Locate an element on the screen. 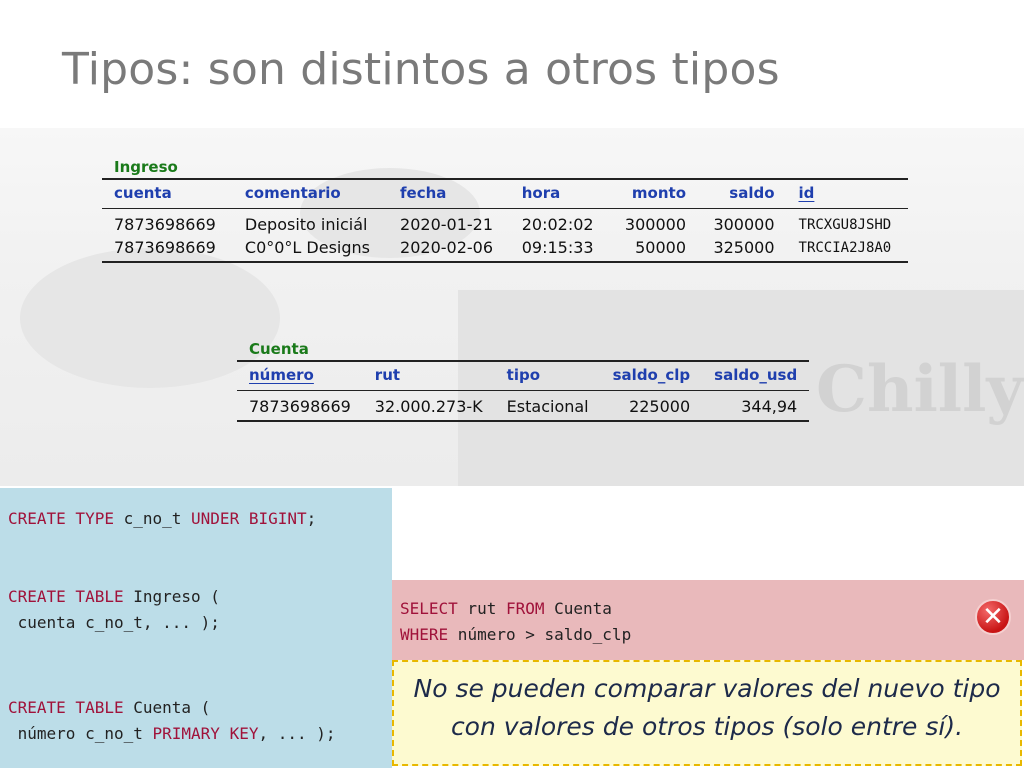  sql-text: rut is located at coordinates (481, 608).